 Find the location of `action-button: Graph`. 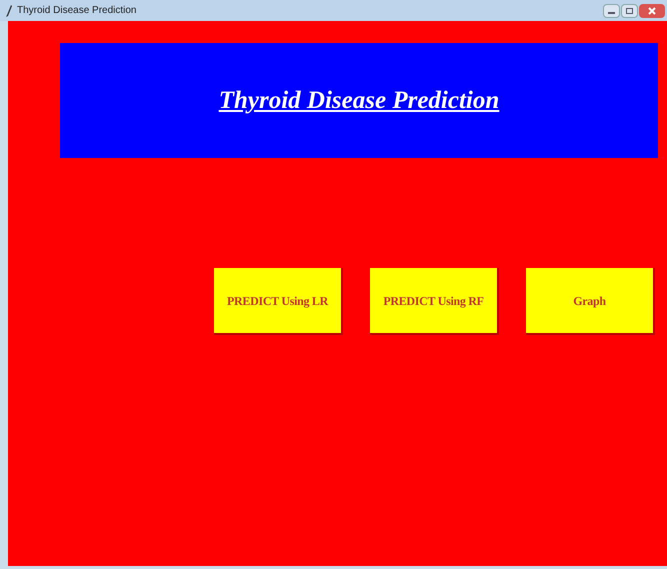

action-button: Graph is located at coordinates (590, 301).